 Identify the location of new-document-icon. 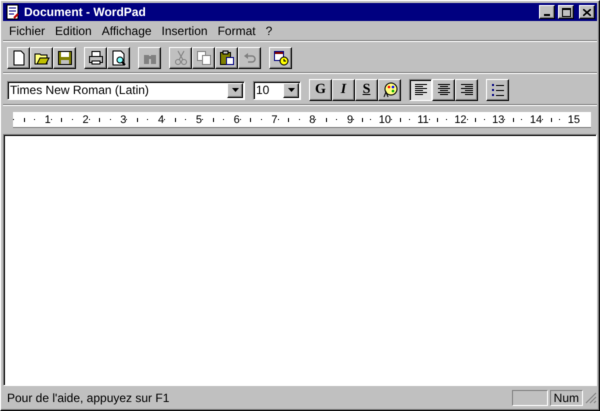
(18, 58).